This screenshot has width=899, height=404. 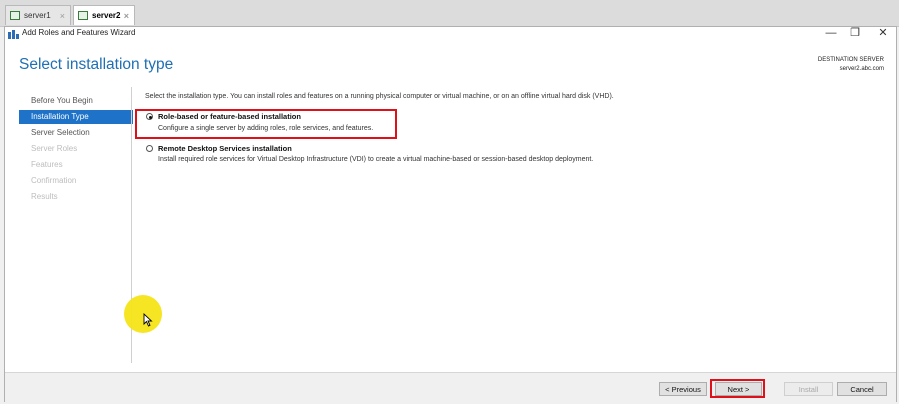 What do you see at coordinates (76, 117) in the screenshot?
I see `nav-item-installation-type: Installation Type` at bounding box center [76, 117].